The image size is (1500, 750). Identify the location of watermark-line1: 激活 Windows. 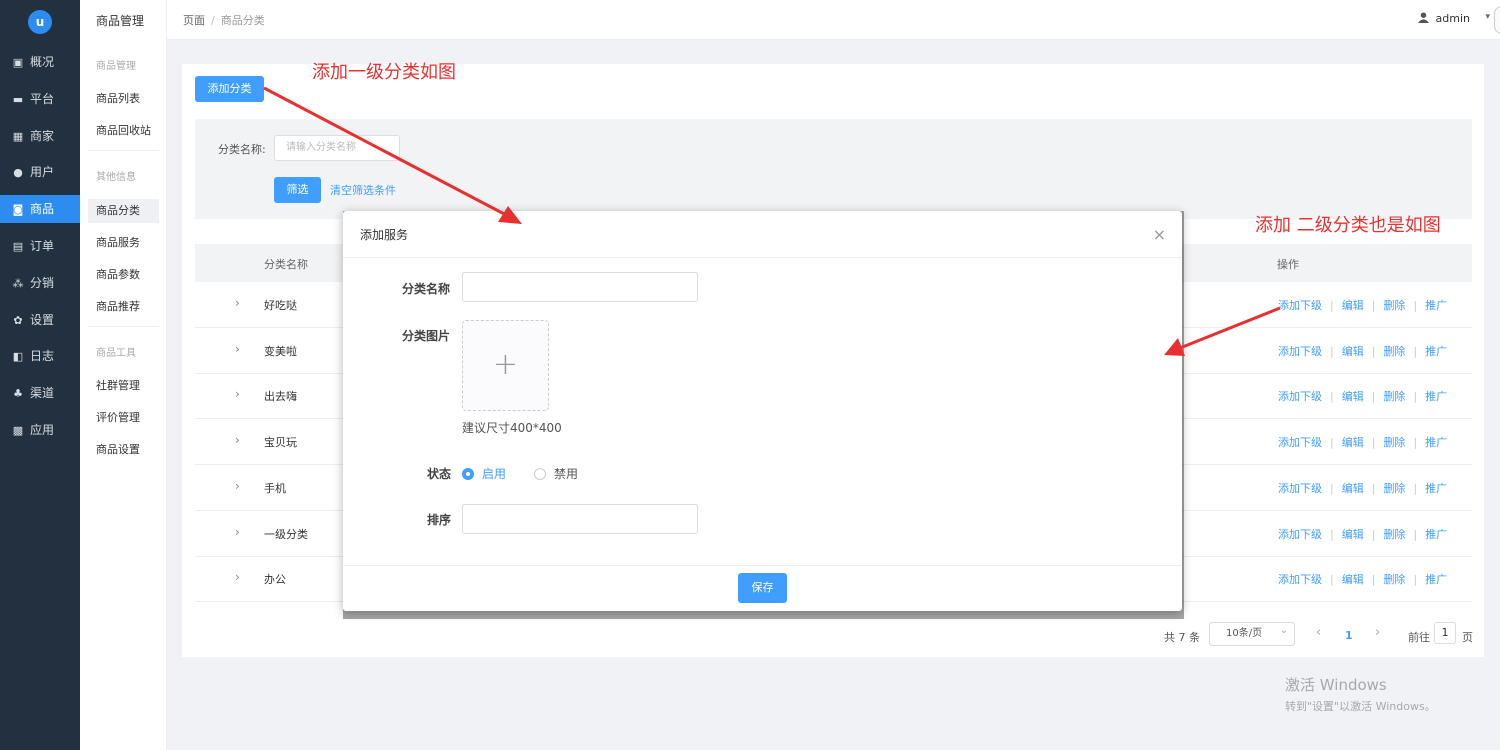
(1336, 685).